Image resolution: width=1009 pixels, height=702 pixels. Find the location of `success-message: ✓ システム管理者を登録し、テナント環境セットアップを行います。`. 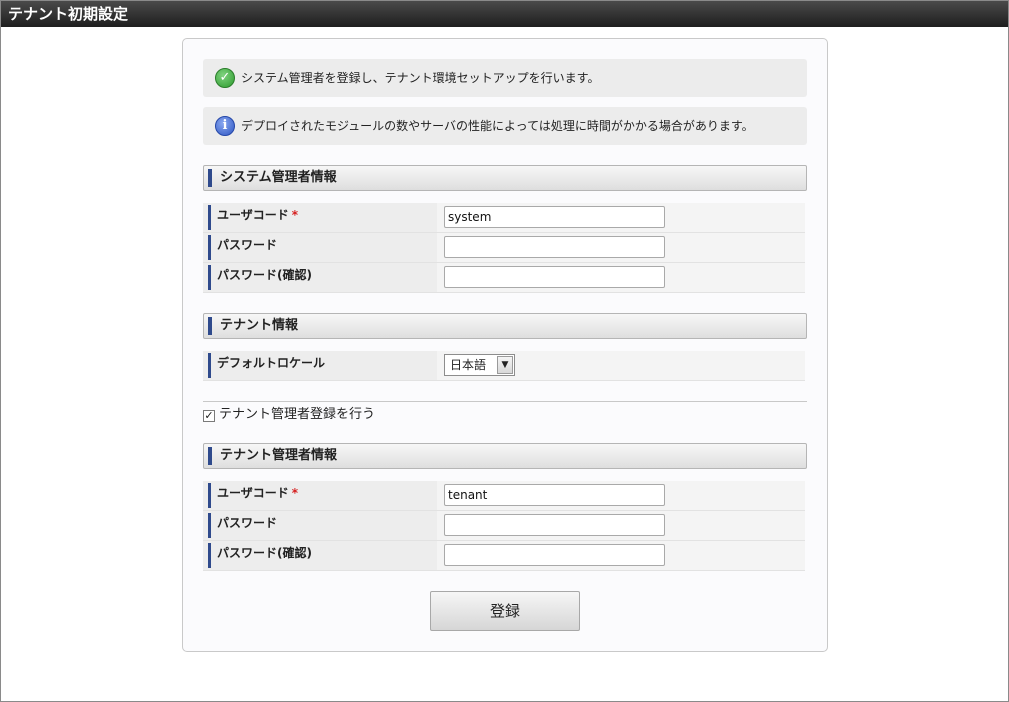

success-message: ✓ システム管理者を登録し、テナント環境セットアップを行います。 is located at coordinates (505, 78).